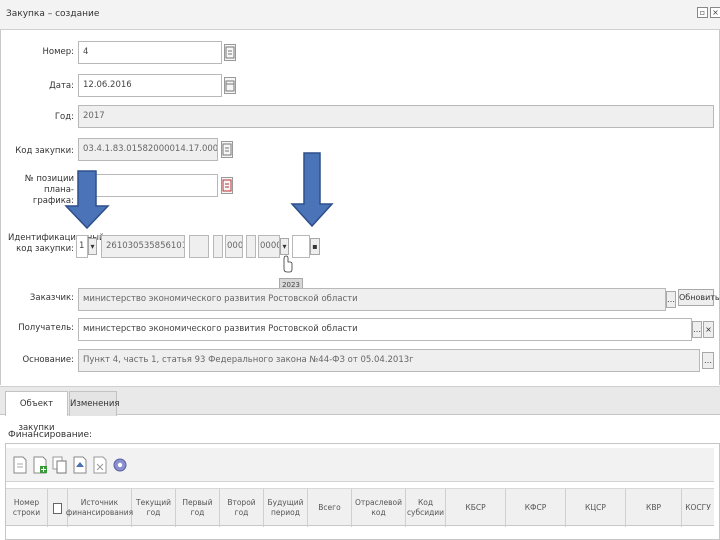 Image resolution: width=720 pixels, height=540 pixels. Describe the element at coordinates (27, 508) in the screenshot. I see `column-header: Номер строки` at that location.